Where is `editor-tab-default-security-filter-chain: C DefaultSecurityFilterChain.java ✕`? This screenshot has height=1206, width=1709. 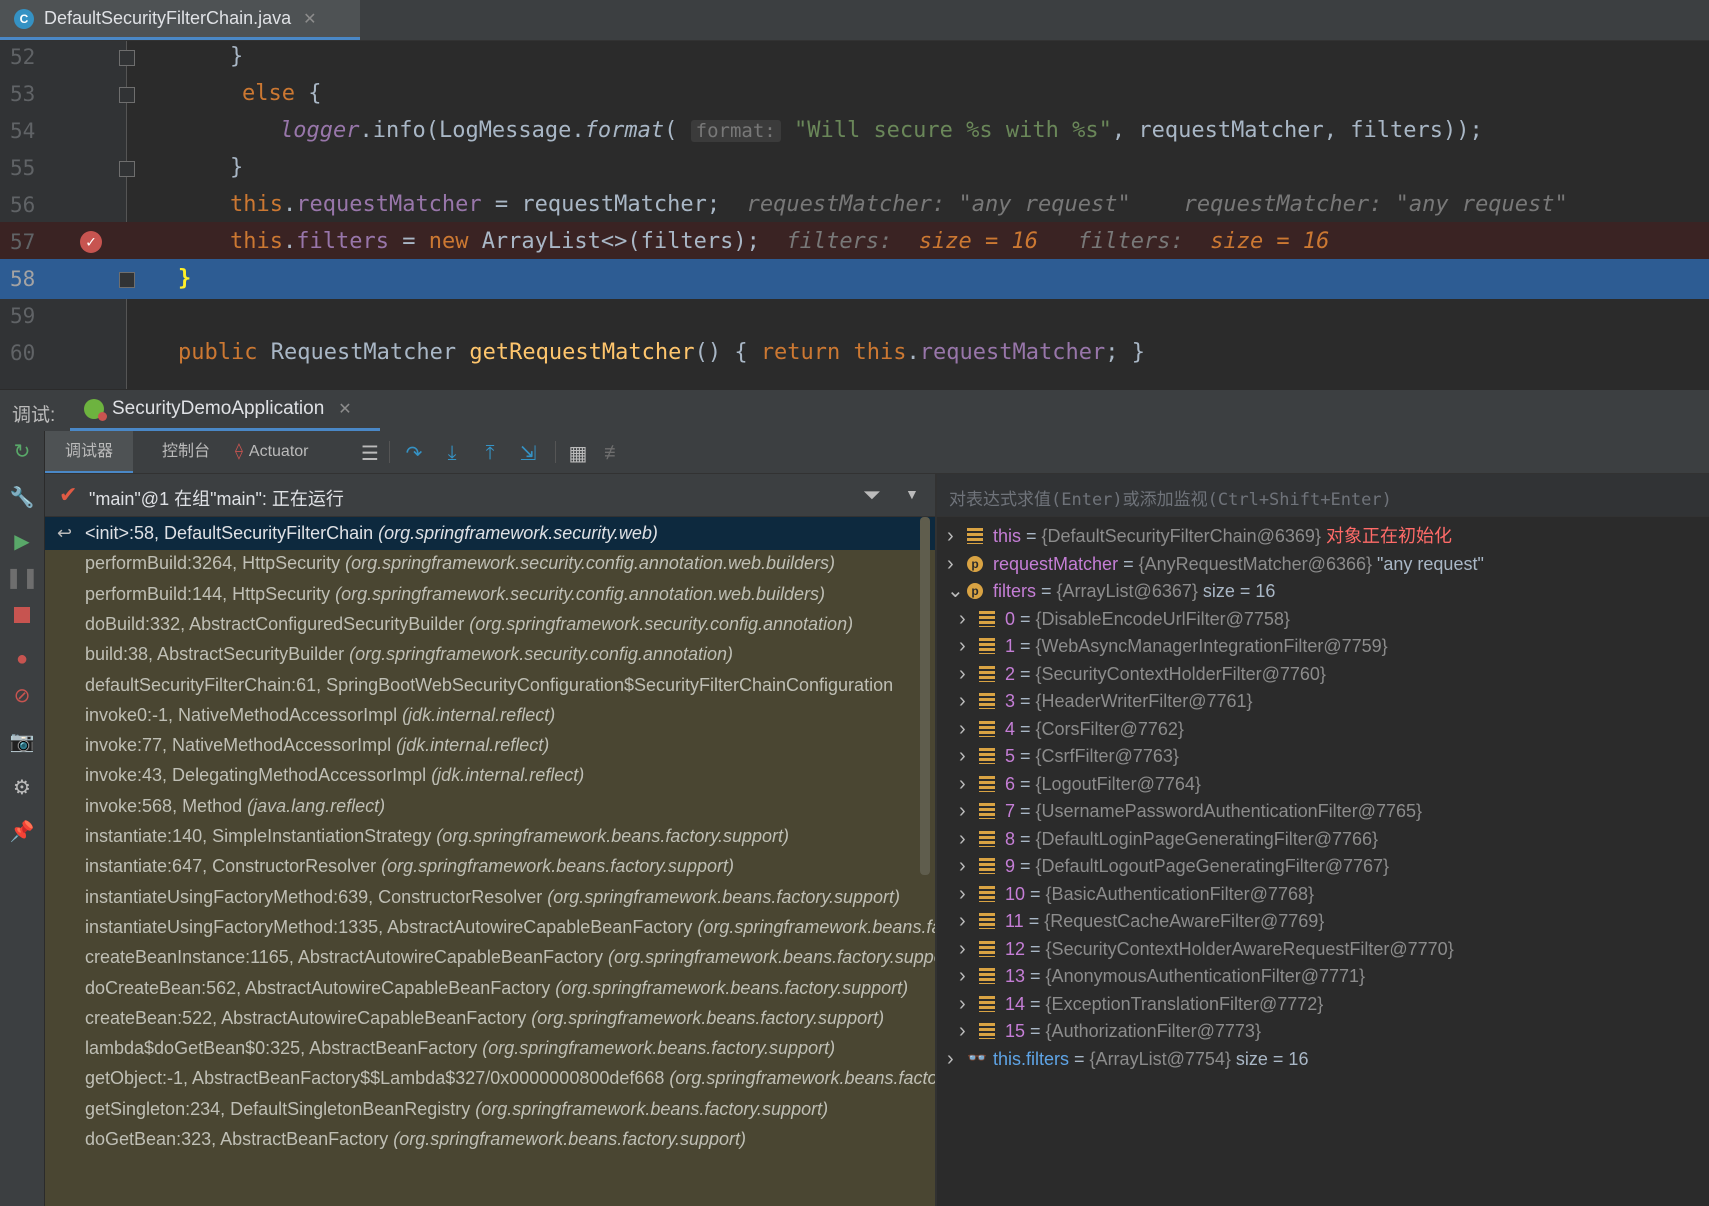
editor-tab-default-security-filter-chain: C DefaultSecurityFilterChain.java ✕ is located at coordinates (180, 20).